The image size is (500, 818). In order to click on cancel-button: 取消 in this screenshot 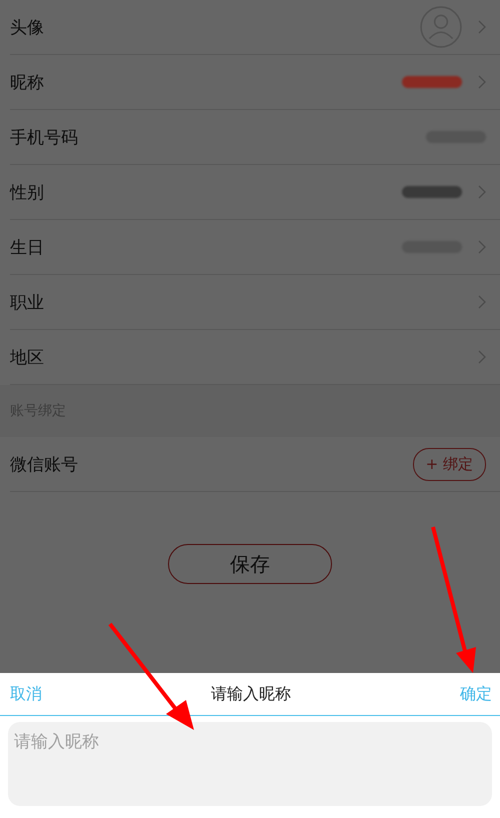, I will do `click(26, 694)`.